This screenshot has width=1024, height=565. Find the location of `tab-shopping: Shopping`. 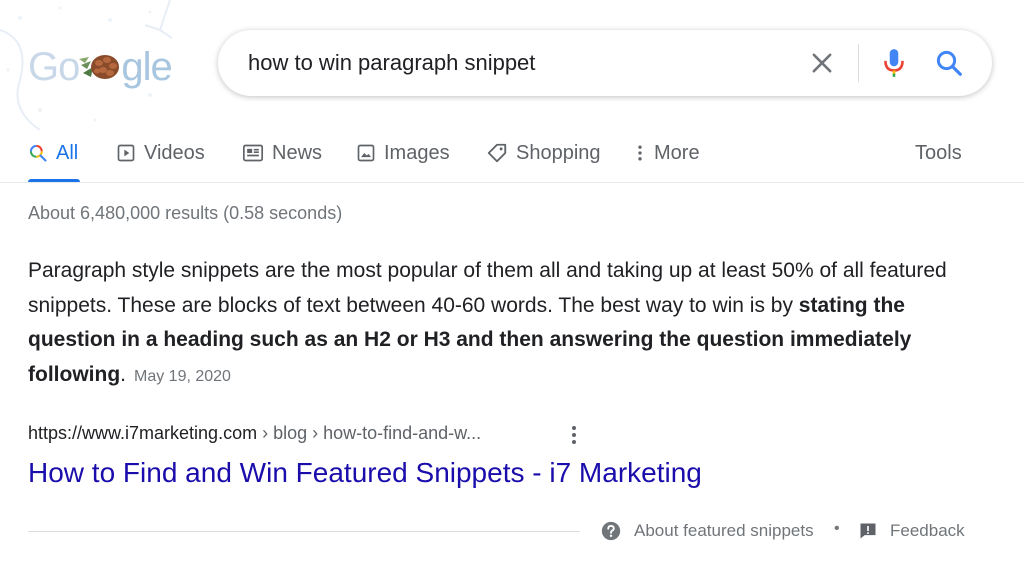

tab-shopping: Shopping is located at coordinates (543, 153).